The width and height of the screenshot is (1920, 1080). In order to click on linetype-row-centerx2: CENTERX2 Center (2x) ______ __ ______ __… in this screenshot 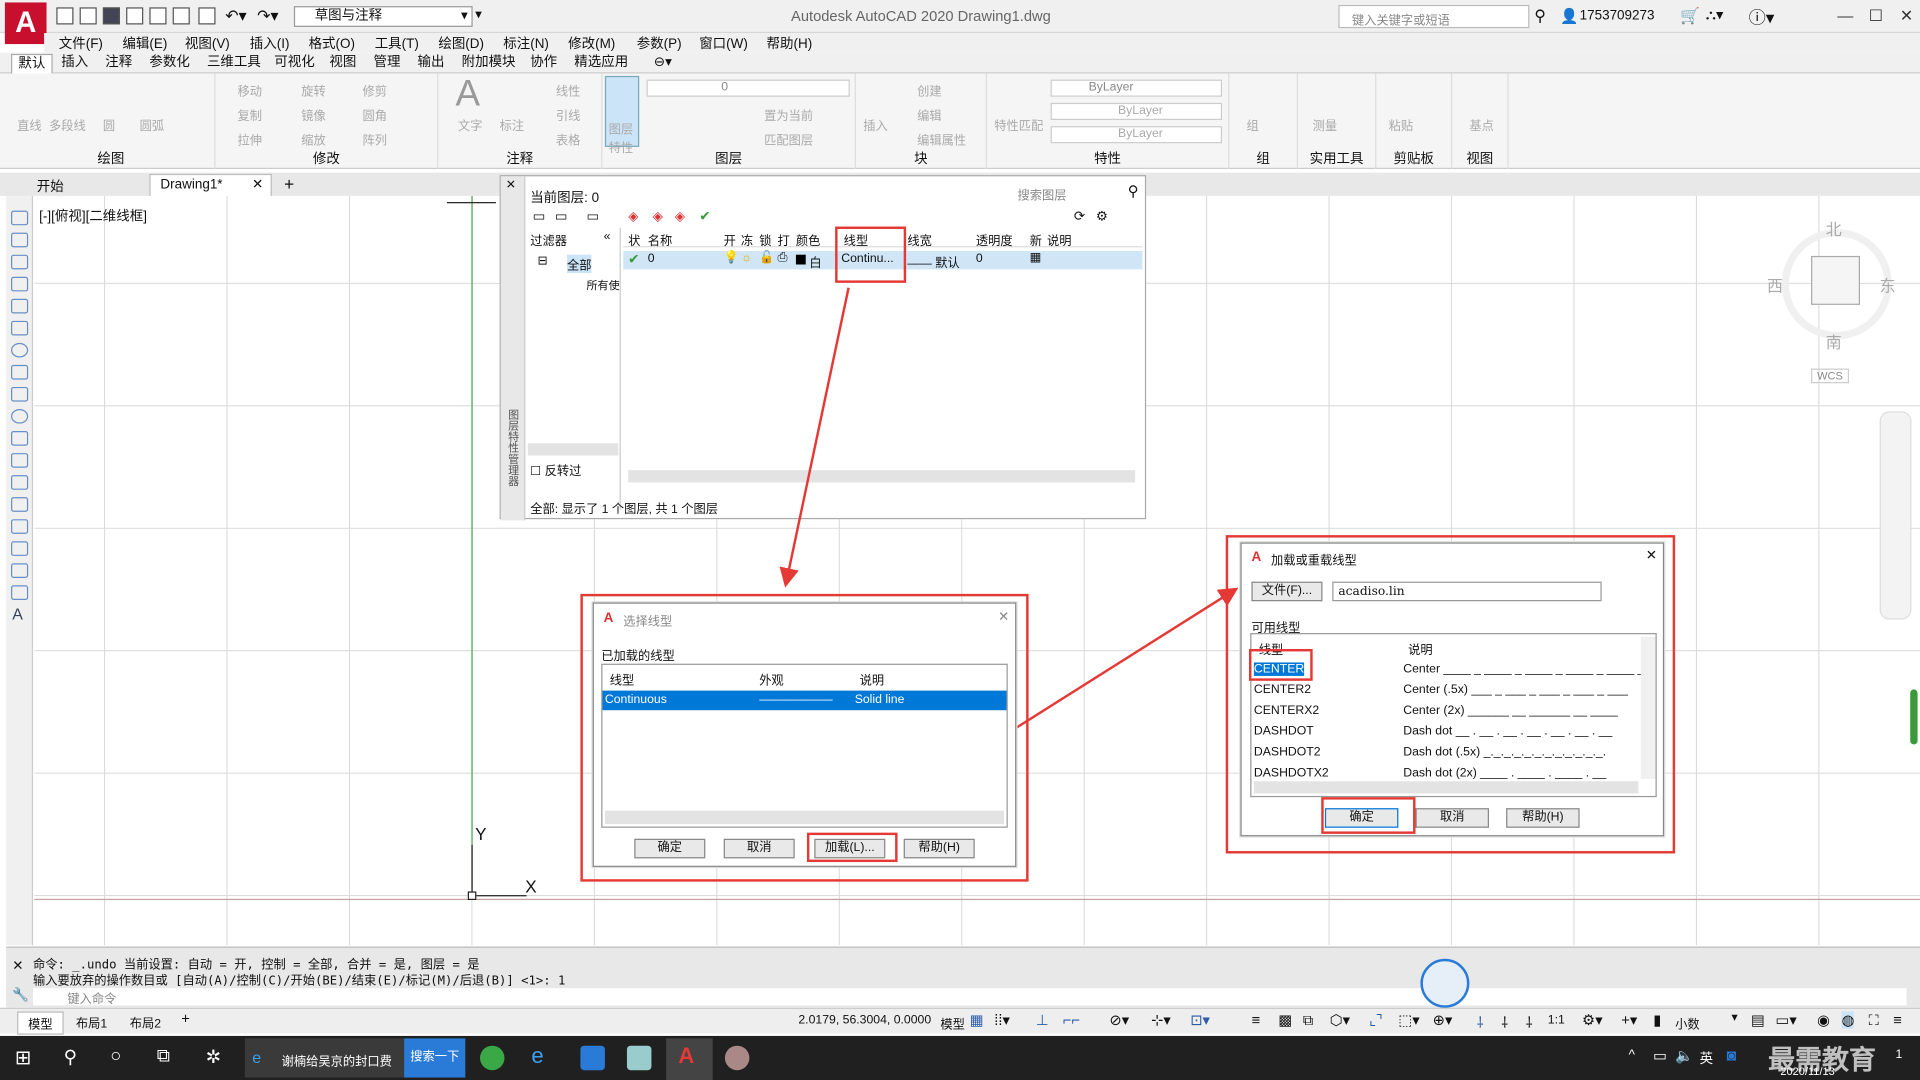, I will do `click(1450, 713)`.